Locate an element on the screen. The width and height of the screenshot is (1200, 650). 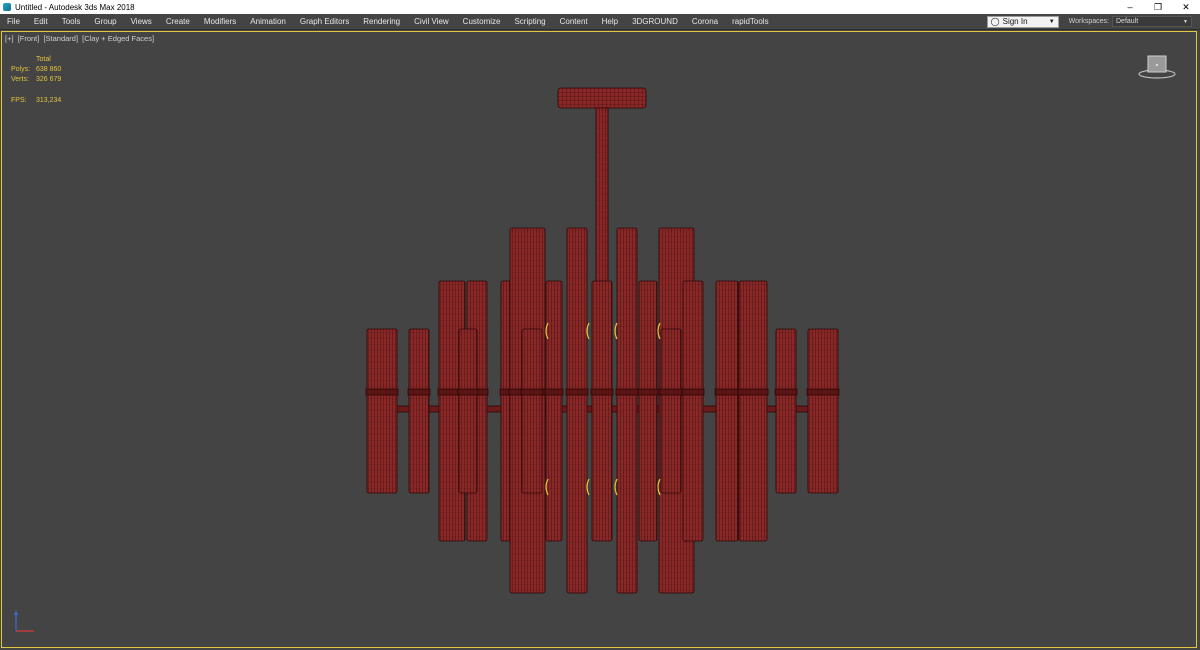
menu-modifiers: Modifiers is located at coordinates (220, 21).